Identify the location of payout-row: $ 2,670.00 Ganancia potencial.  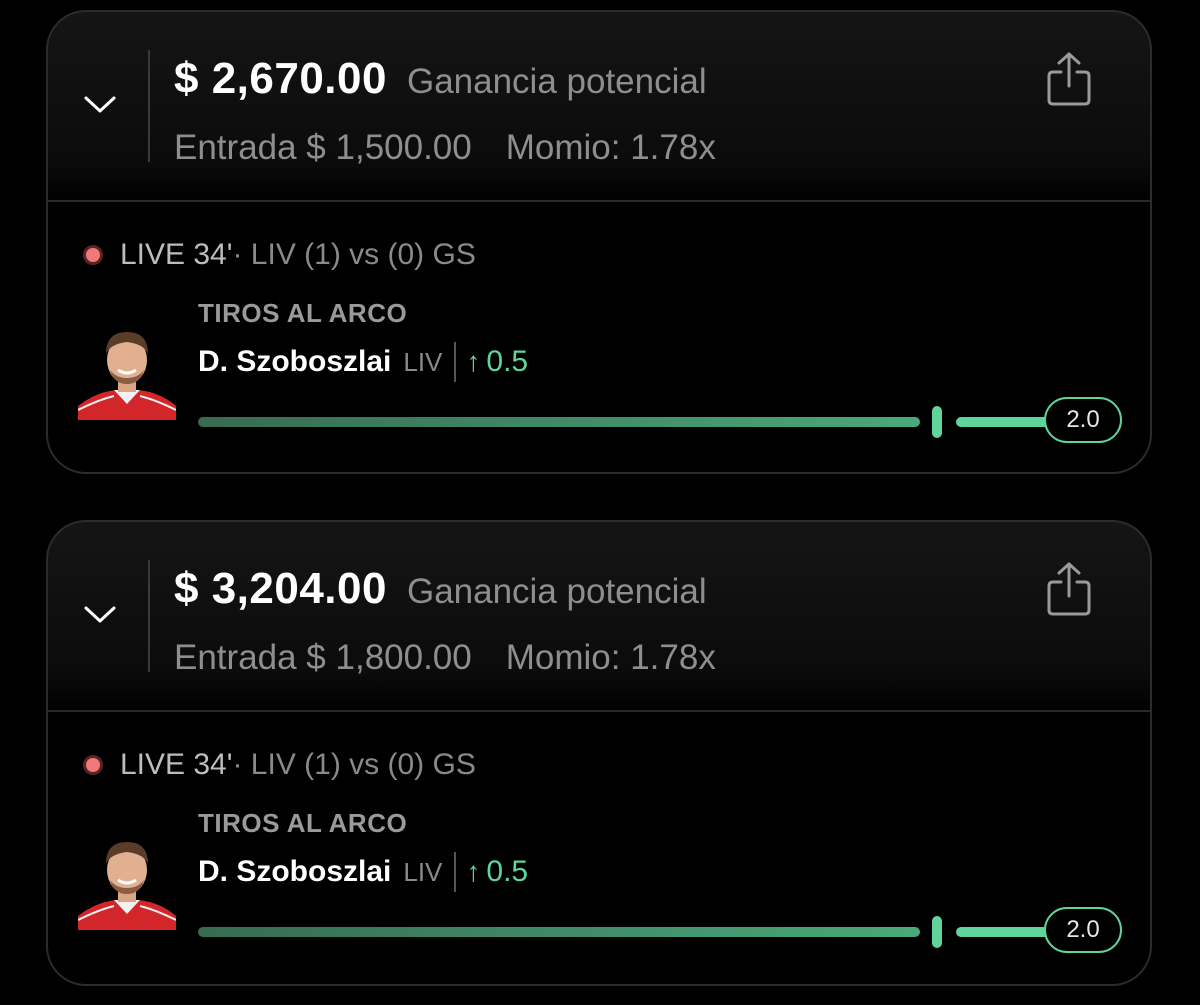
(440, 79).